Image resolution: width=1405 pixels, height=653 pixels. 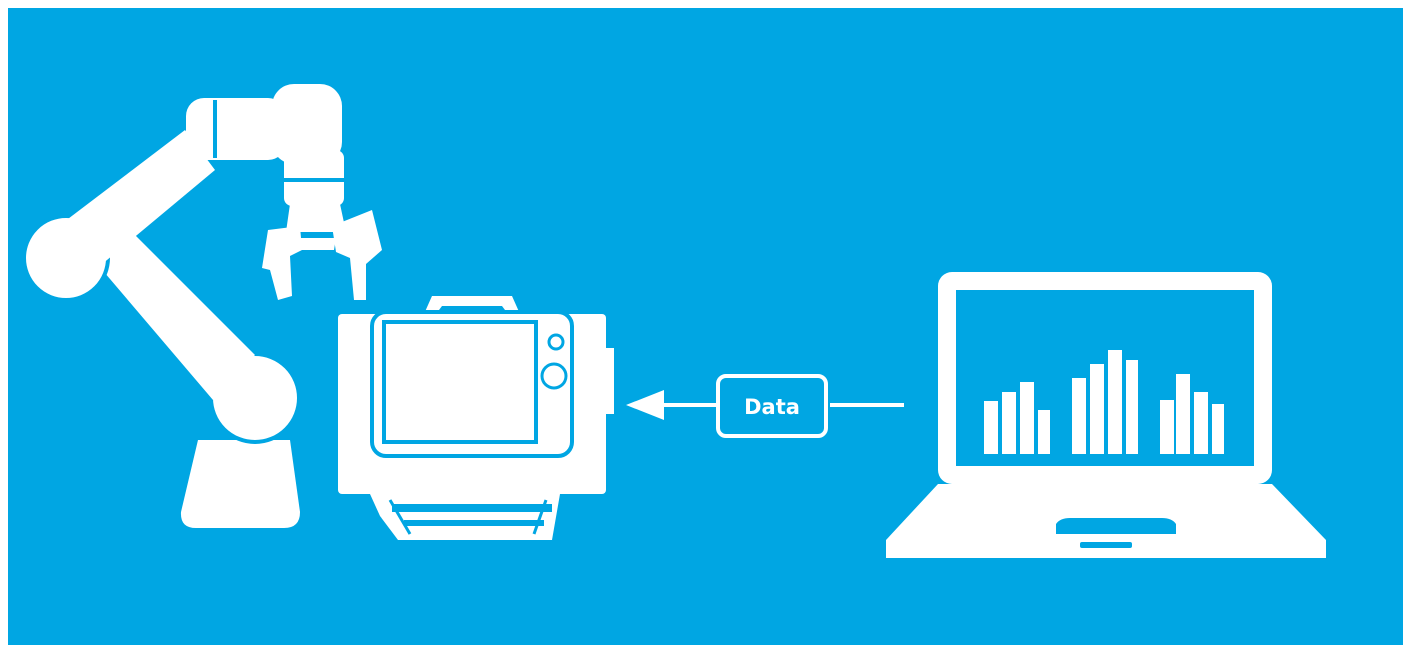 What do you see at coordinates (645, 405) in the screenshot?
I see `arrow-left-icon` at bounding box center [645, 405].